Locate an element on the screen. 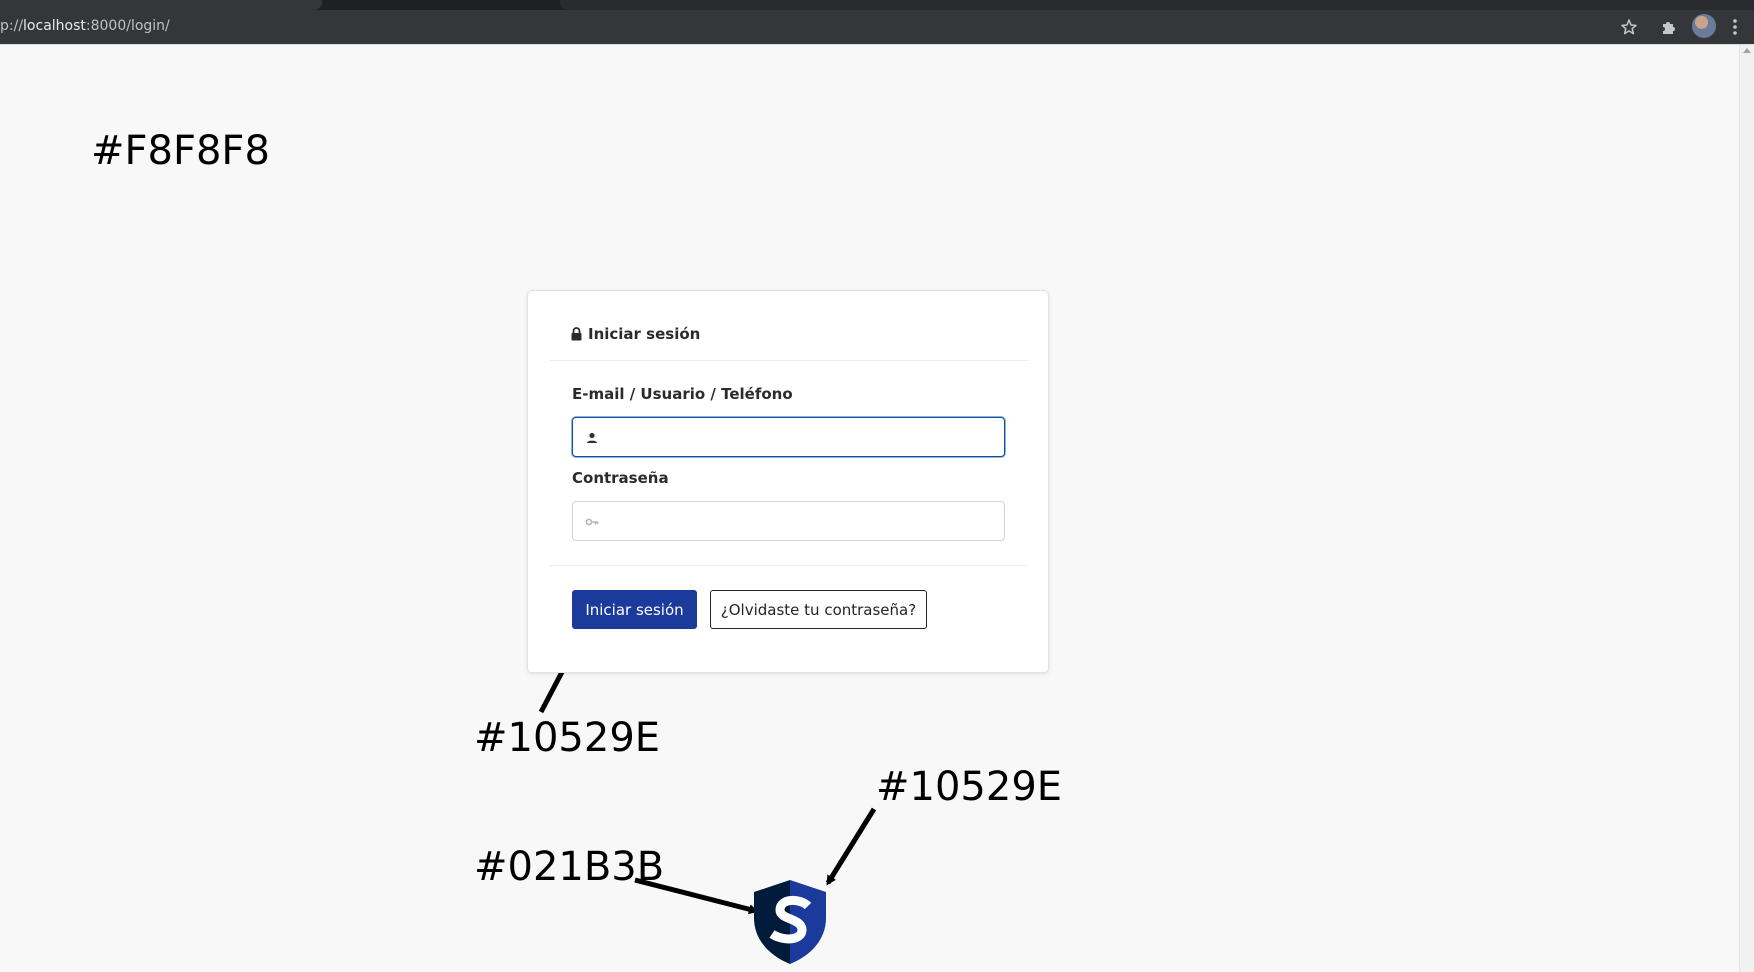 This screenshot has width=1754, height=972. toolbar-divider is located at coordinates (877, 44).